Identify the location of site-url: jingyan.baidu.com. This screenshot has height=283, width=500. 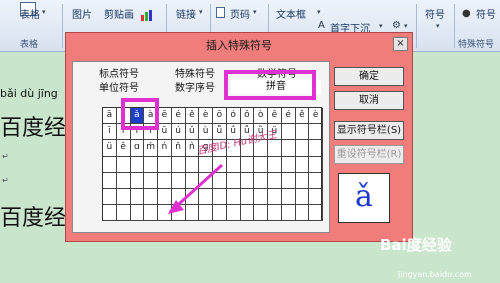
(435, 274).